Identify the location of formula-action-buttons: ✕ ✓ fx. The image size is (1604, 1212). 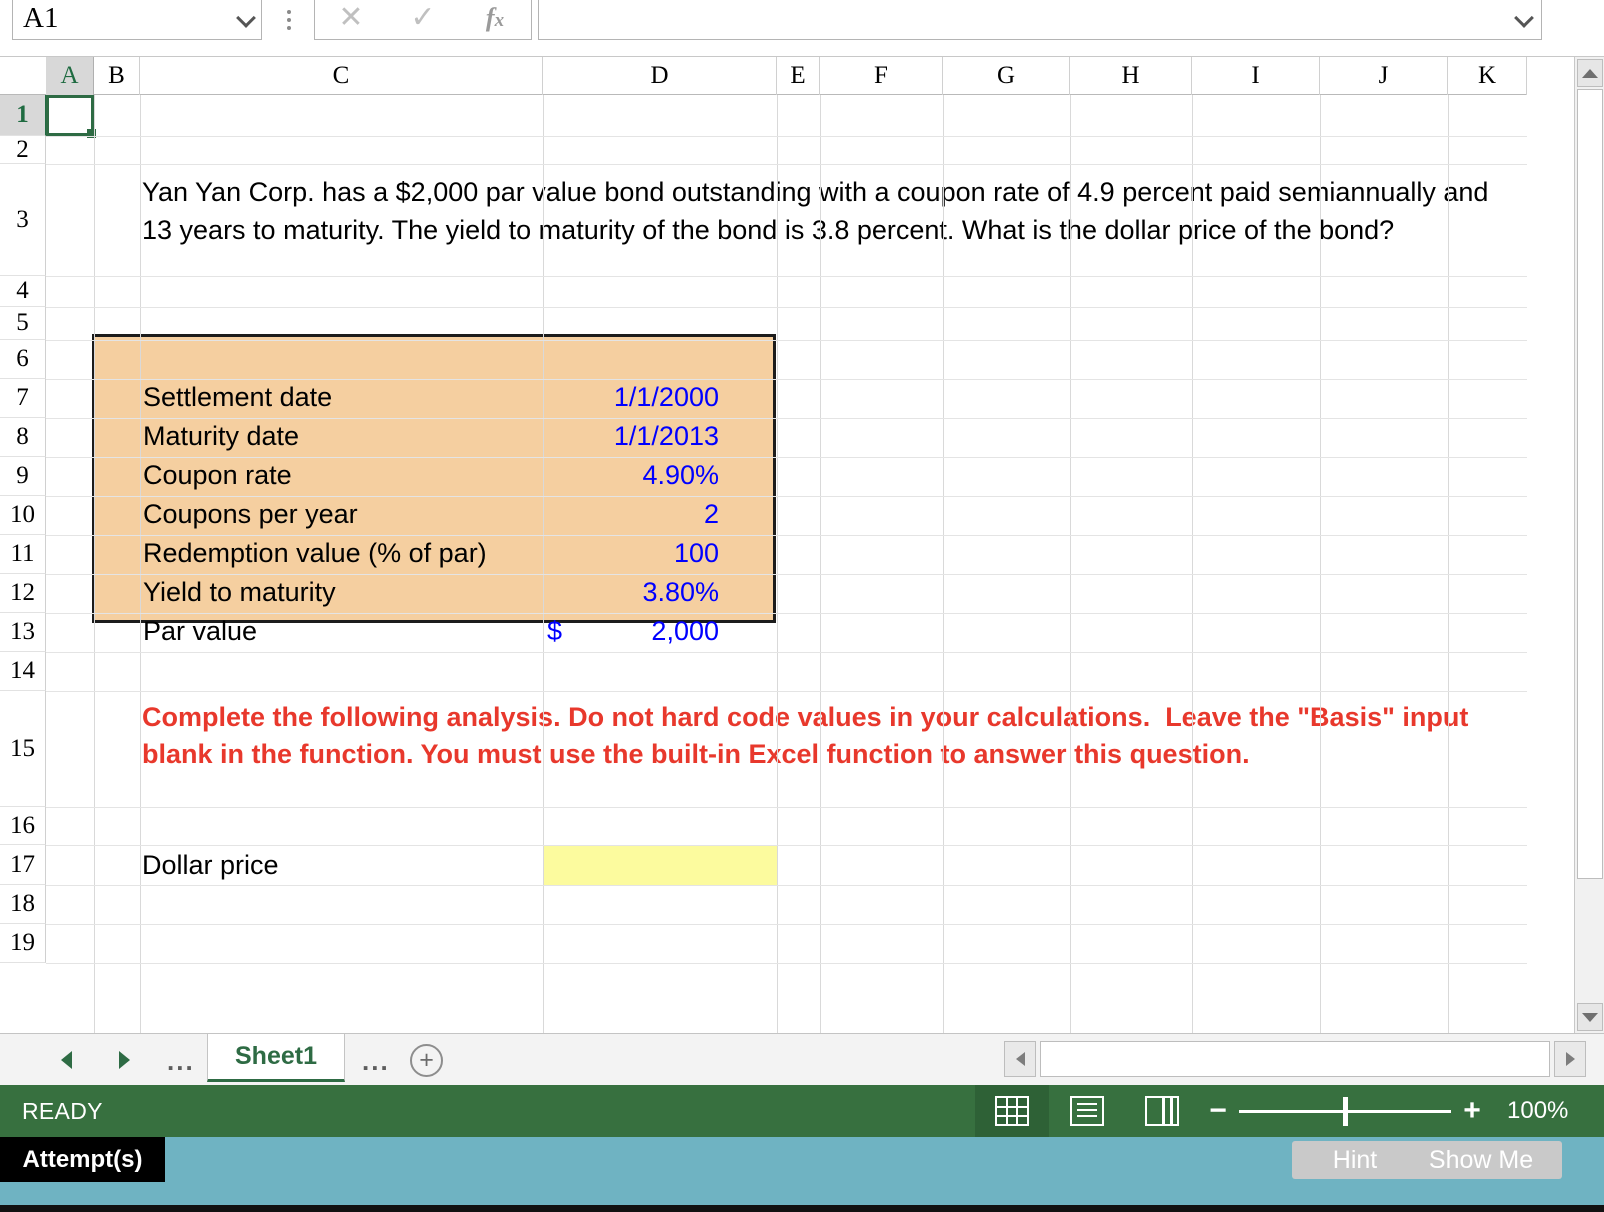
(423, 20).